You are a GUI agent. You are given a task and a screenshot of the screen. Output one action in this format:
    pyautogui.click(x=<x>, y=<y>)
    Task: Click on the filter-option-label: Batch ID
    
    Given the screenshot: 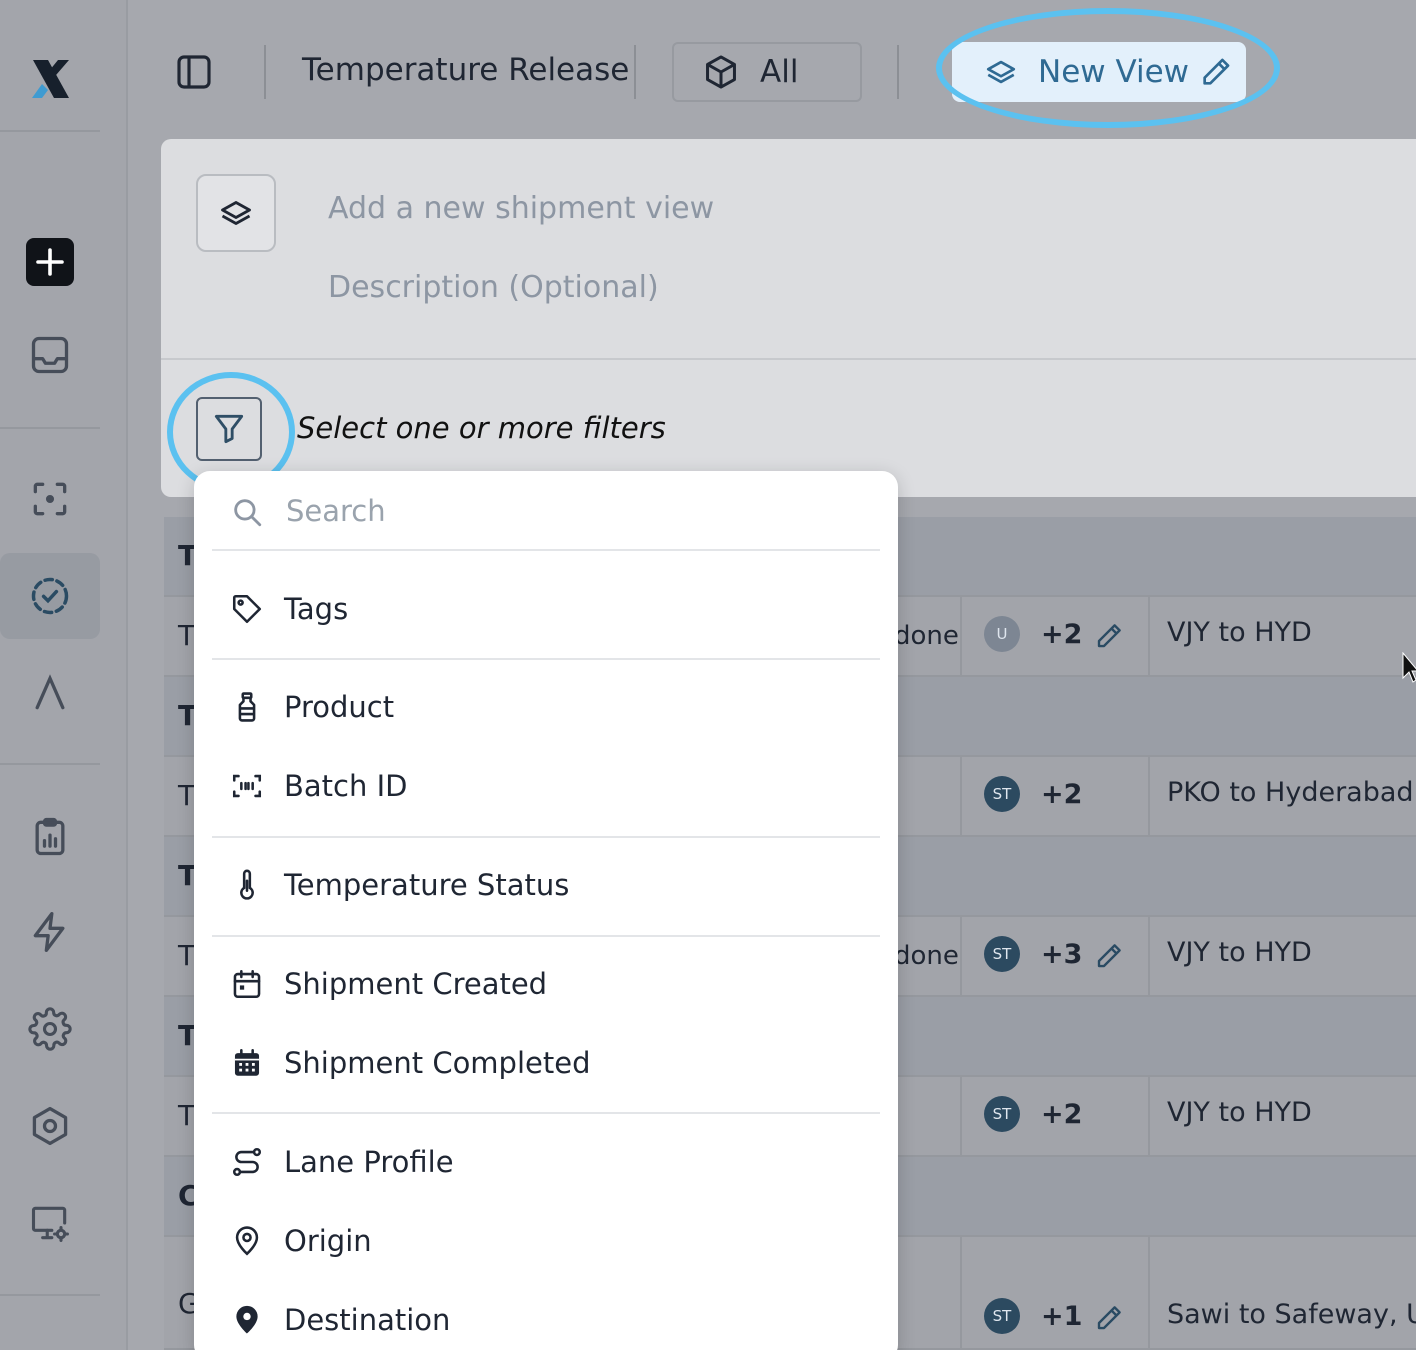 What is the action you would take?
    pyautogui.click(x=346, y=786)
    